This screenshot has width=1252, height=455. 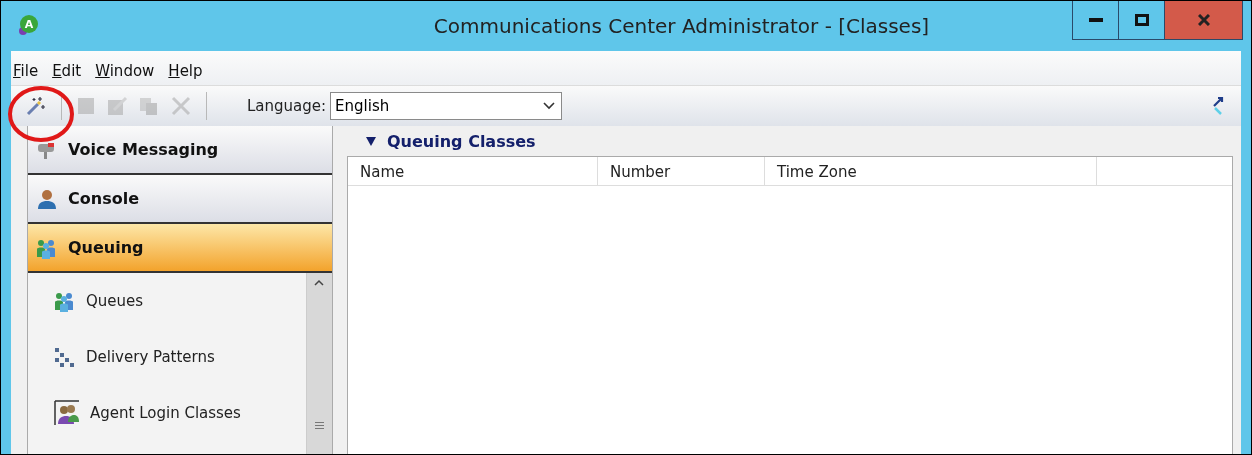 I want to click on link-icon, so click(x=1218, y=106).